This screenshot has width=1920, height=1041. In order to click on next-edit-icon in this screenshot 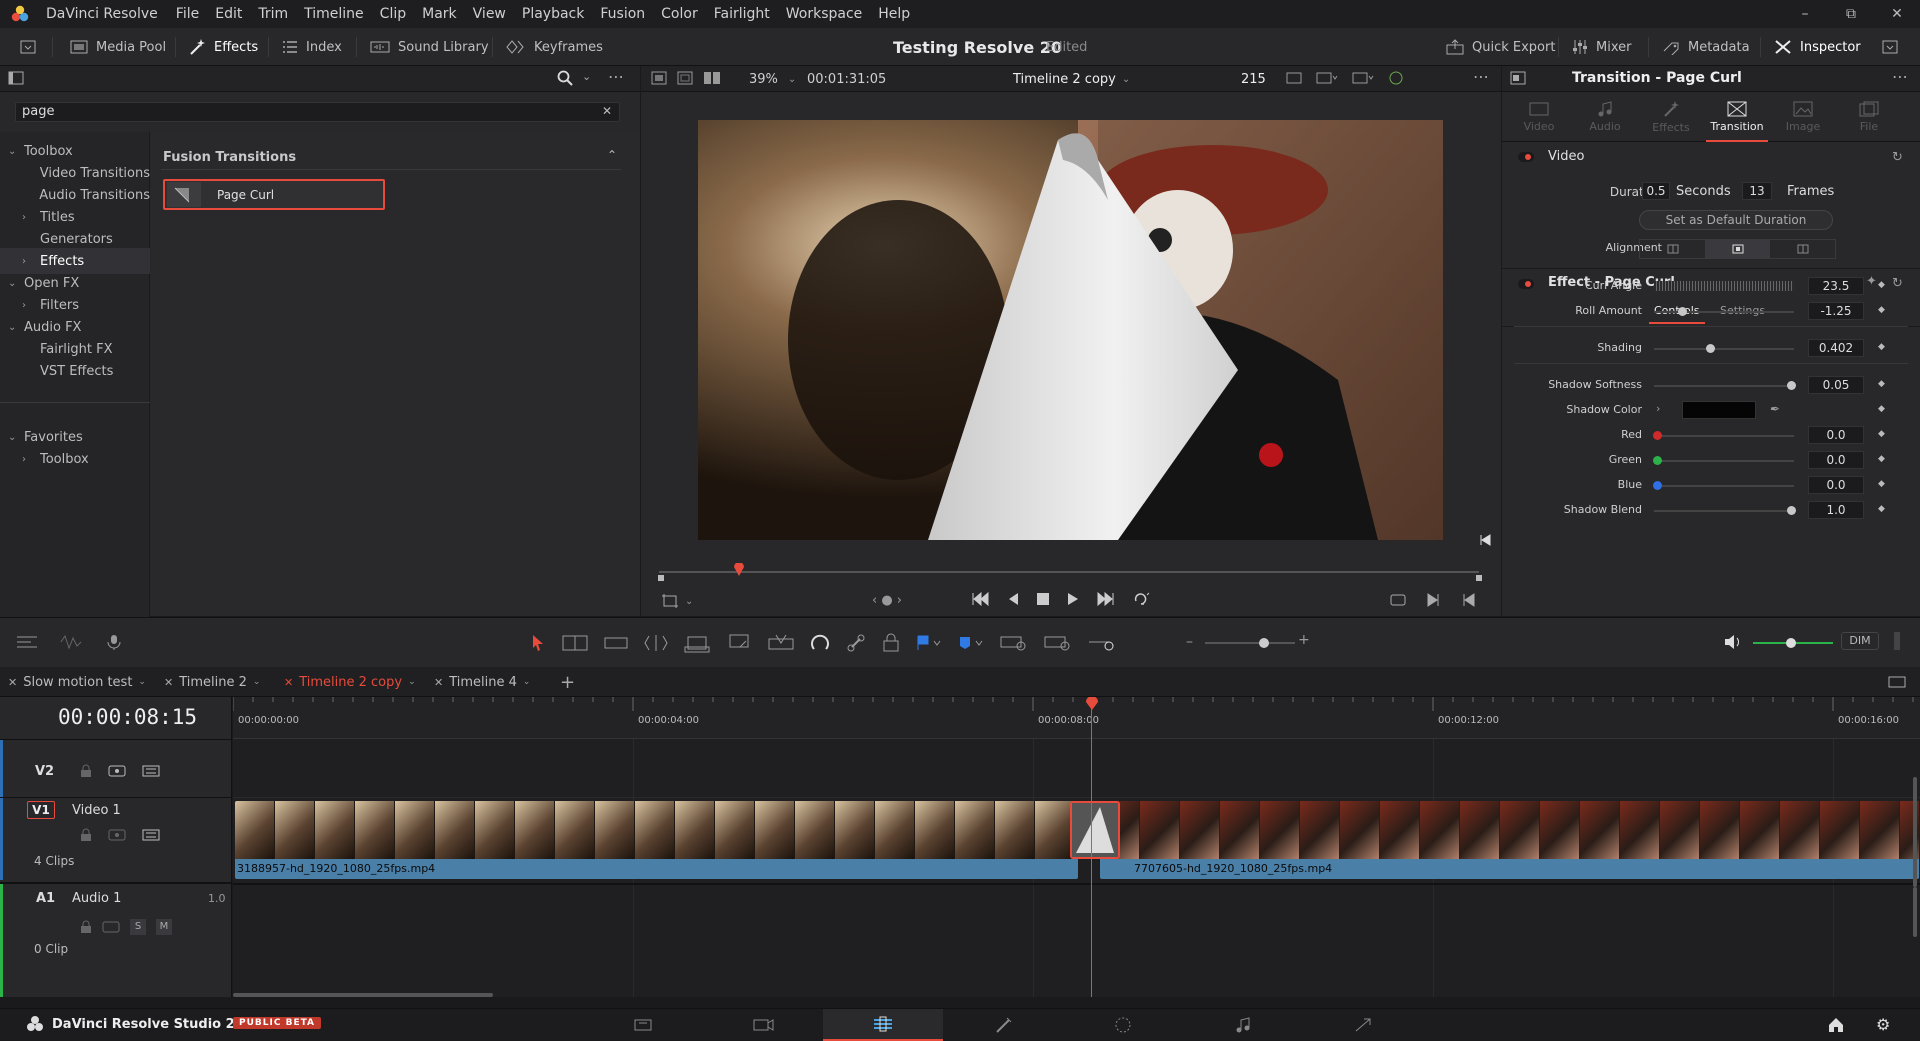, I will do `click(1434, 600)`.